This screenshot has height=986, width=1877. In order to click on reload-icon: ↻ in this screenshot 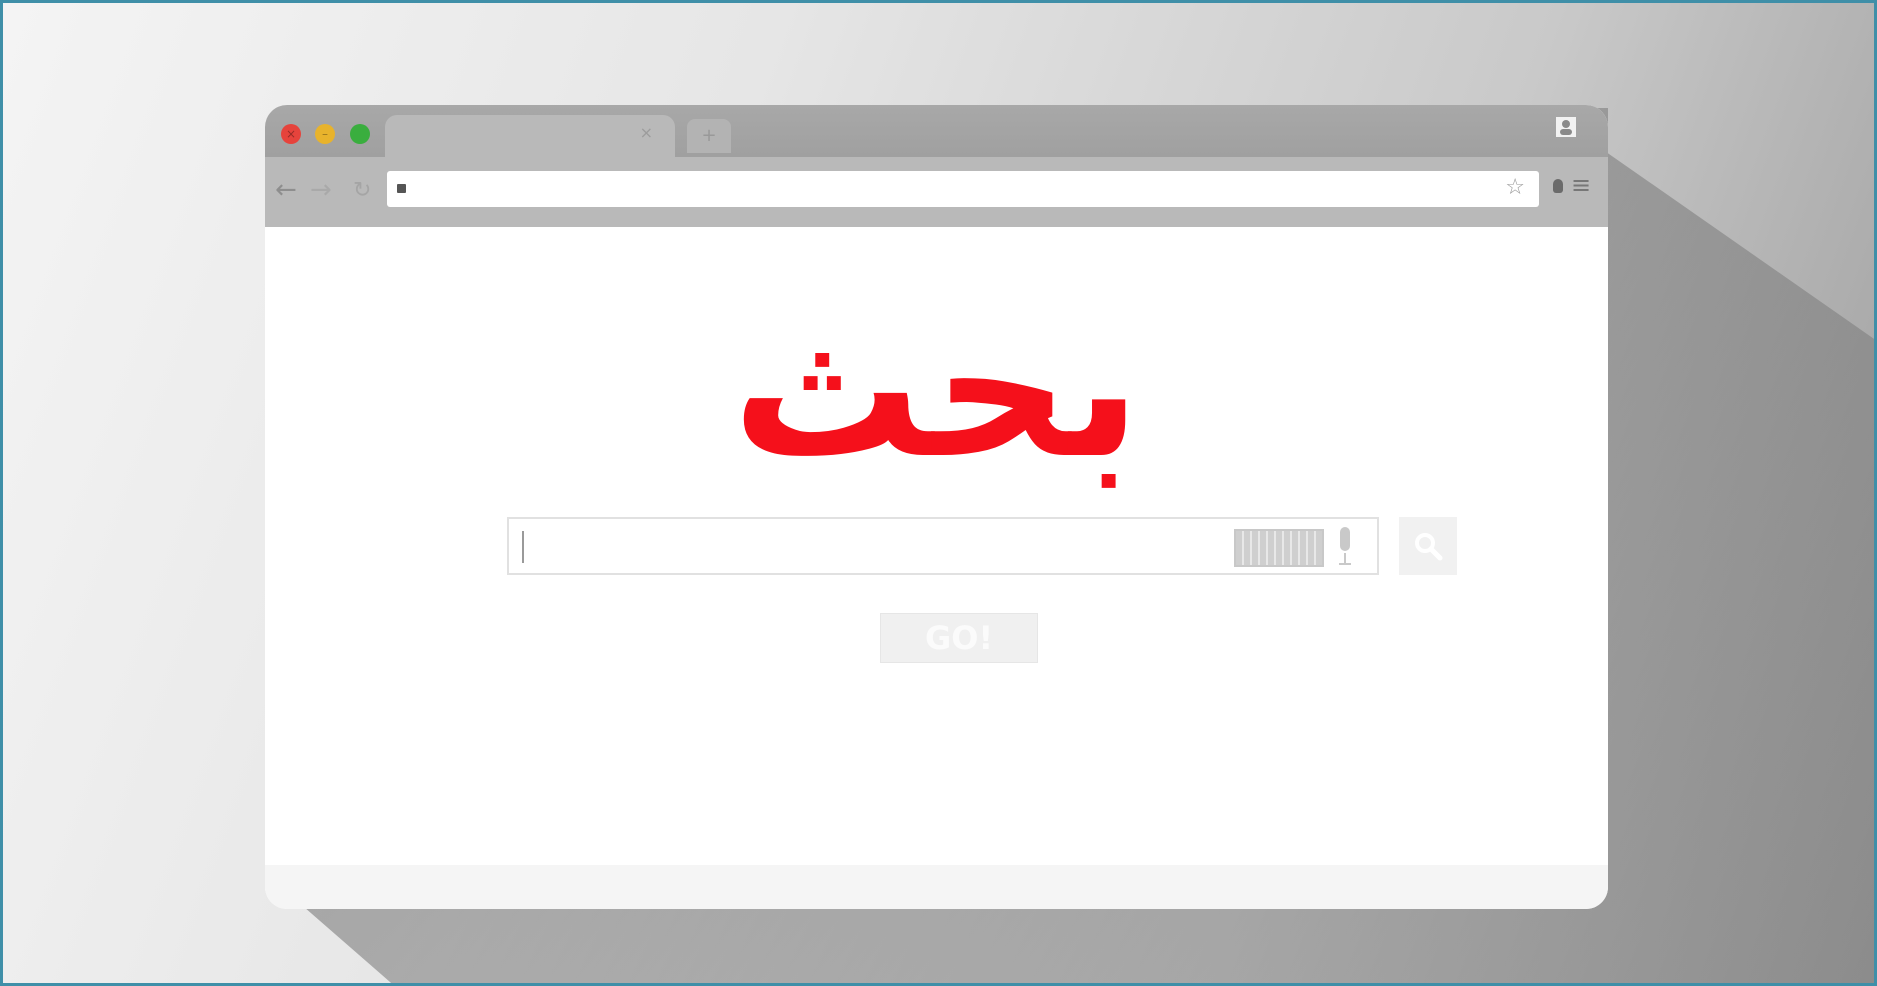, I will do `click(362, 190)`.